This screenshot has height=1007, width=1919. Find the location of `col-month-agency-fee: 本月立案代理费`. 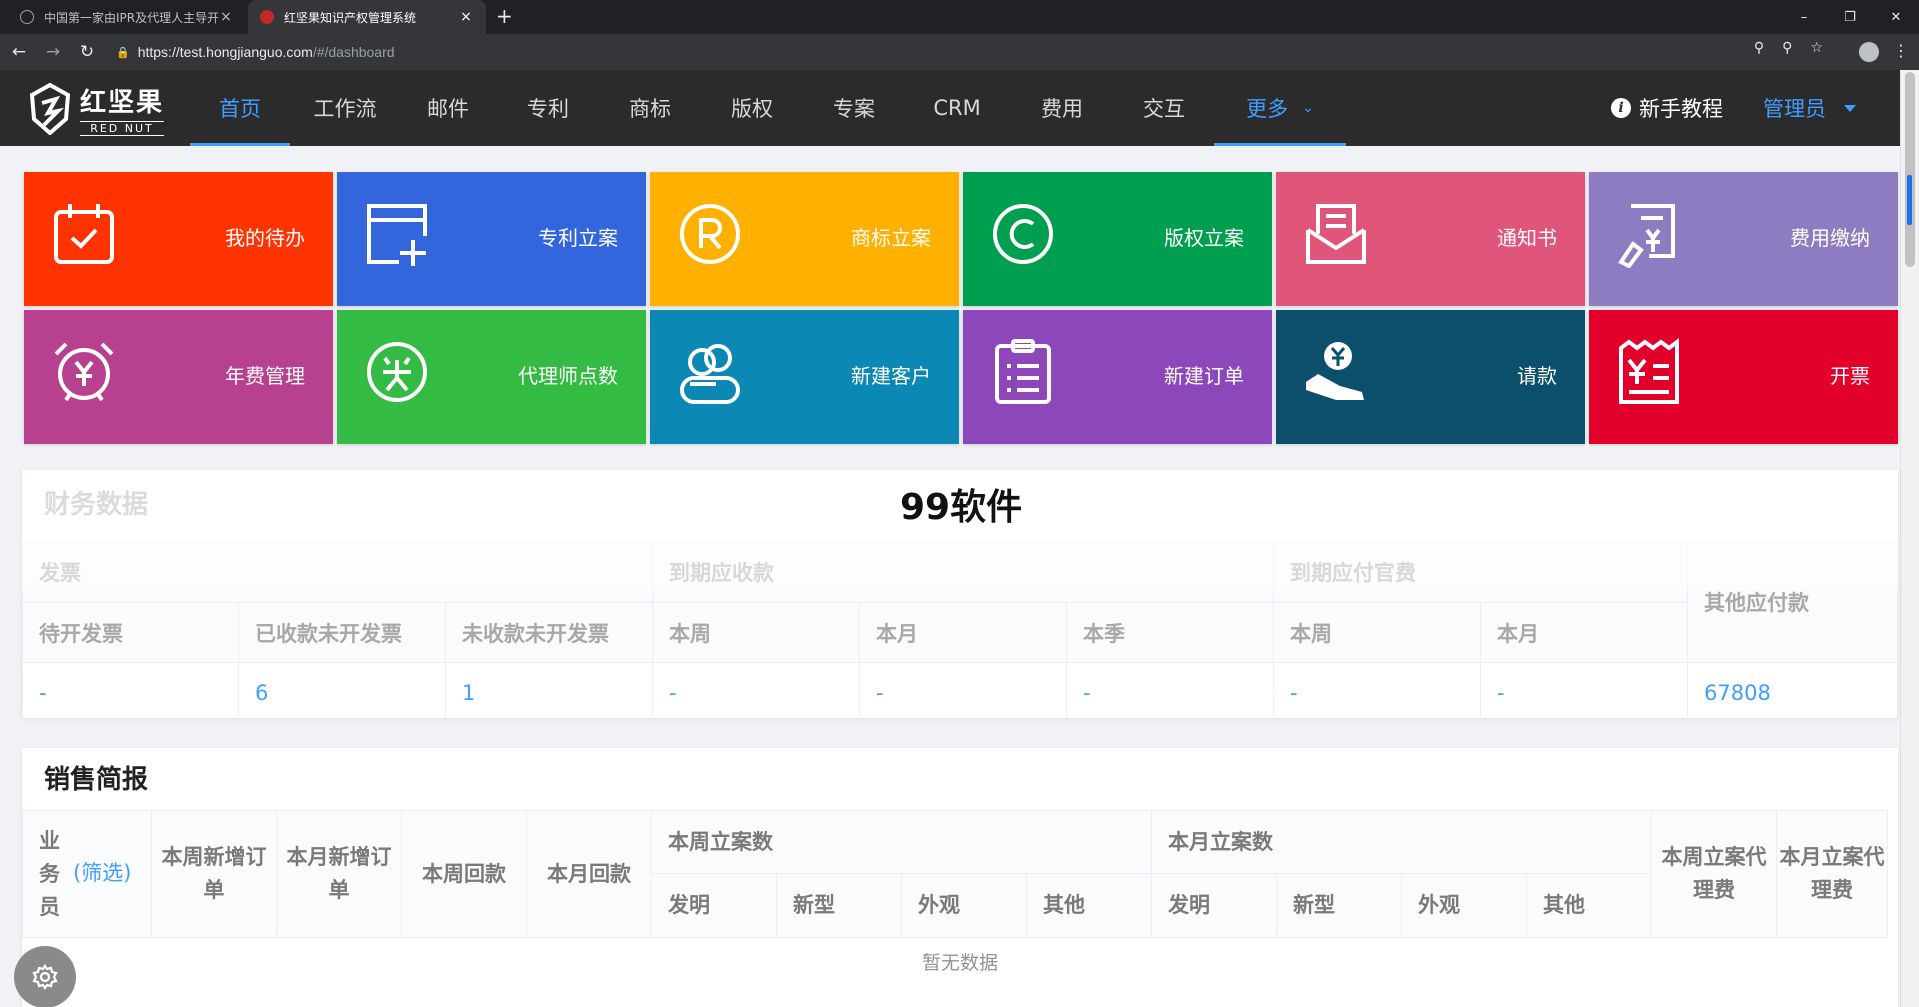

col-month-agency-fee: 本月立案代理费 is located at coordinates (1832, 874).